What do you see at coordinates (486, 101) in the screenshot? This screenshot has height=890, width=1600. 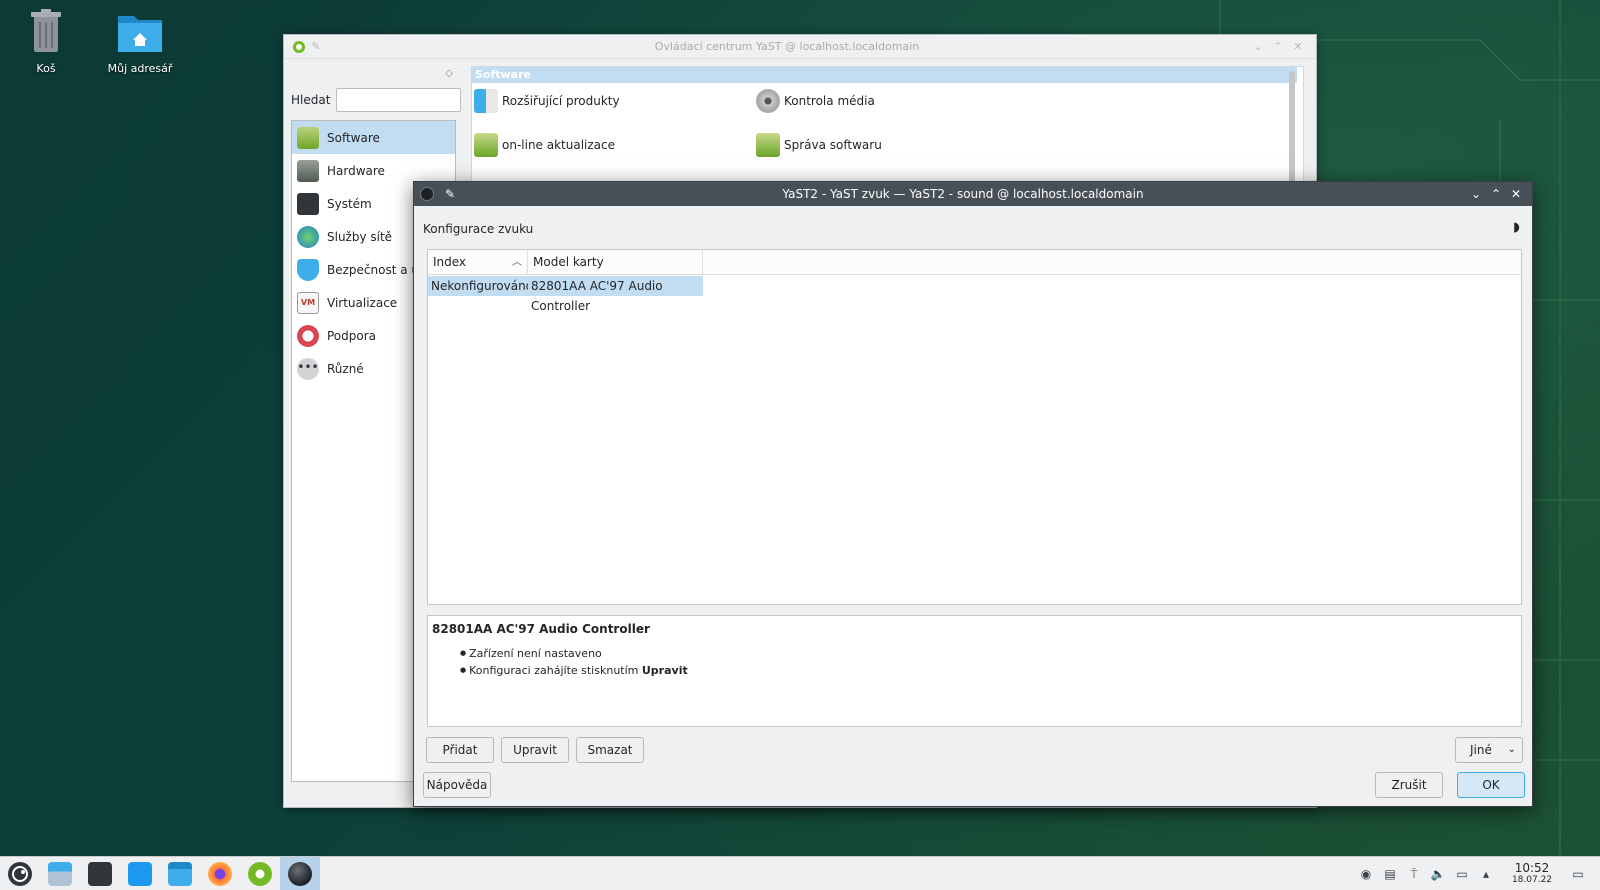 I see `add-on-products-icon` at bounding box center [486, 101].